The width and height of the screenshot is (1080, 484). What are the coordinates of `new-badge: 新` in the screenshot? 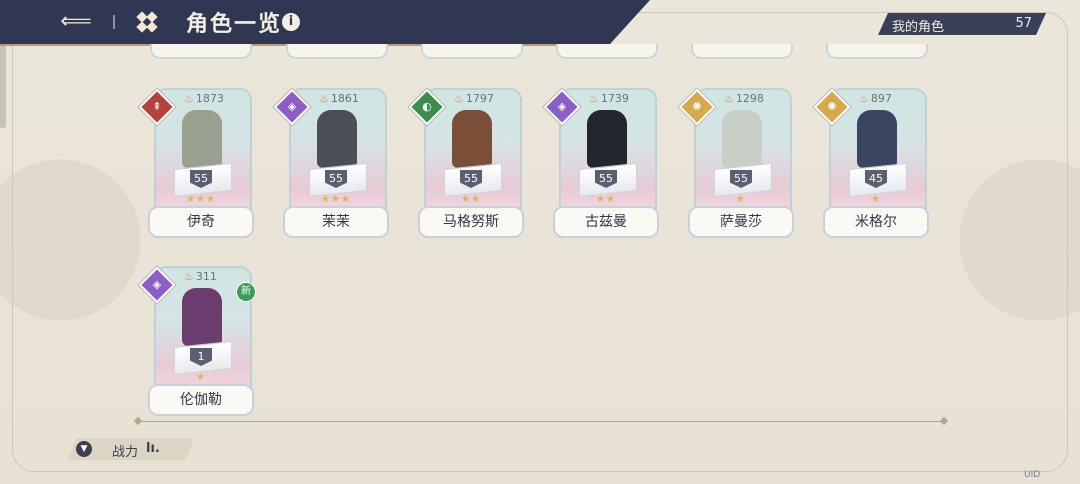 It's located at (246, 292).